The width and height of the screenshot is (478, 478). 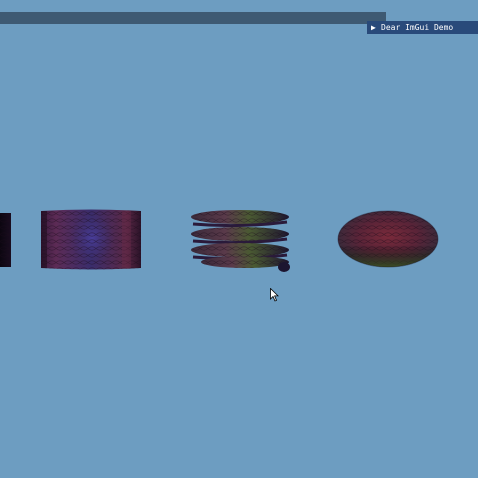 What do you see at coordinates (417, 27) in the screenshot?
I see `window-title: Dear ImGui Demo` at bounding box center [417, 27].